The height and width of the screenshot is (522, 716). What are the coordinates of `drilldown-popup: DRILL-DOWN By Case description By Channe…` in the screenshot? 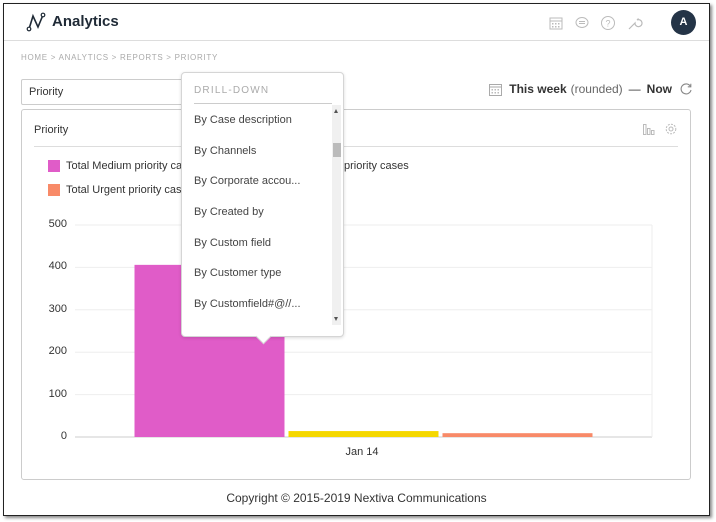 It's located at (262, 204).